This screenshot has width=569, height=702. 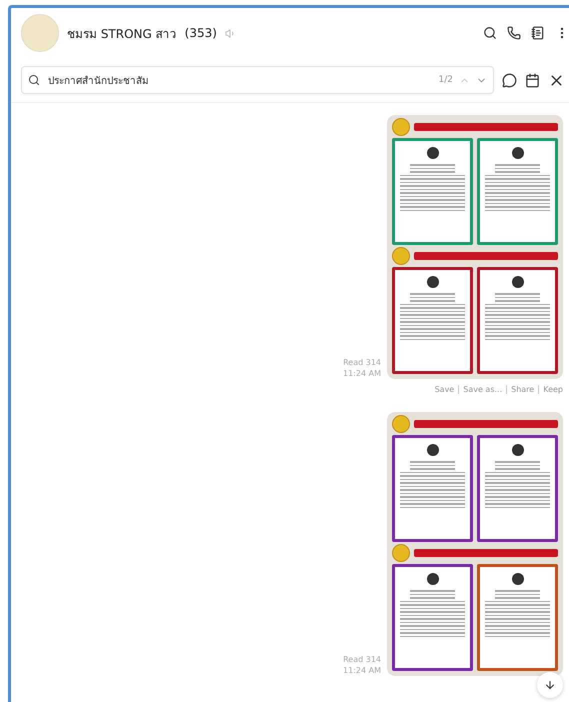 I want to click on search-input: ประกาศสำนักประชาสัม, so click(x=239, y=80).